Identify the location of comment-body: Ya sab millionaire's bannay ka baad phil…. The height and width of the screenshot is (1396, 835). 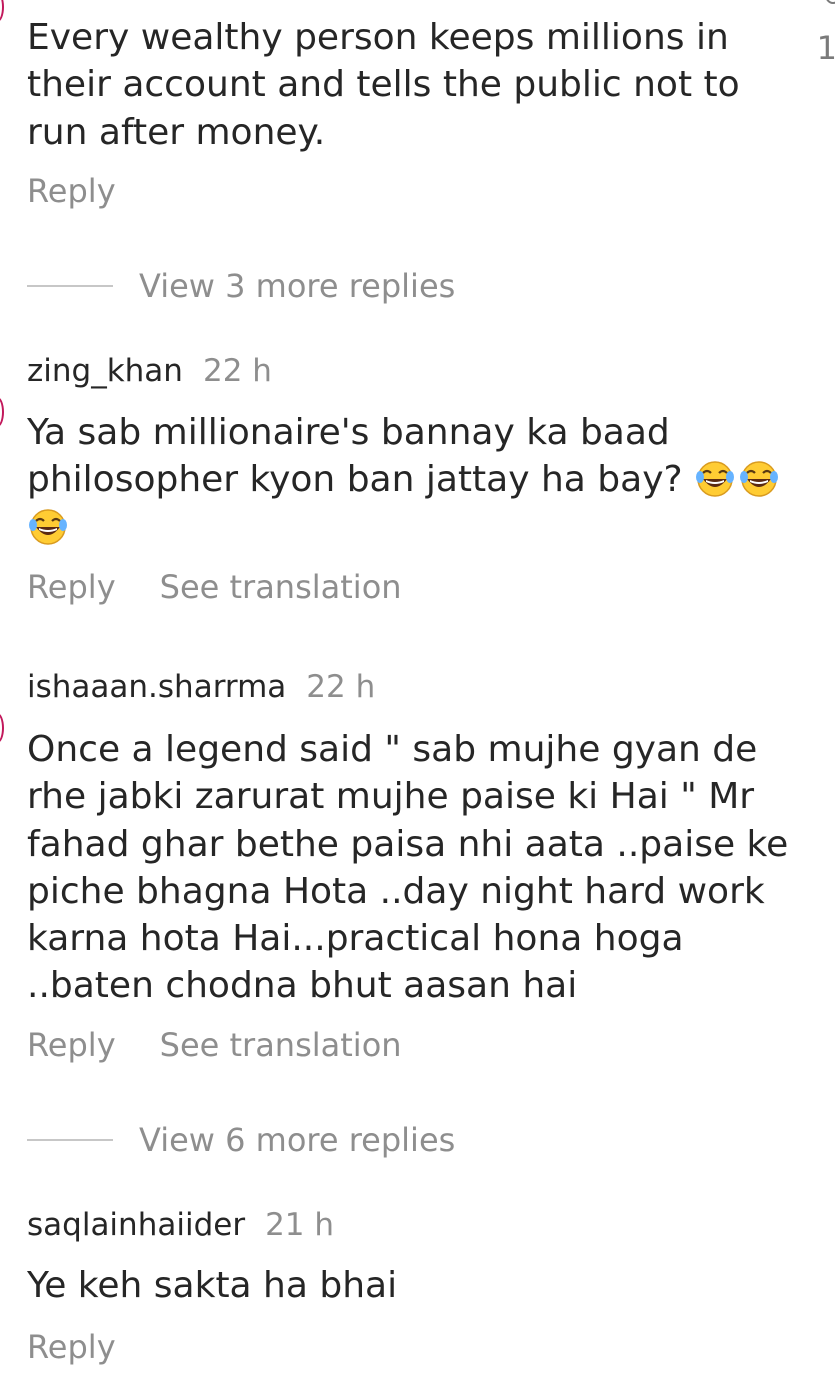
(355, 456).